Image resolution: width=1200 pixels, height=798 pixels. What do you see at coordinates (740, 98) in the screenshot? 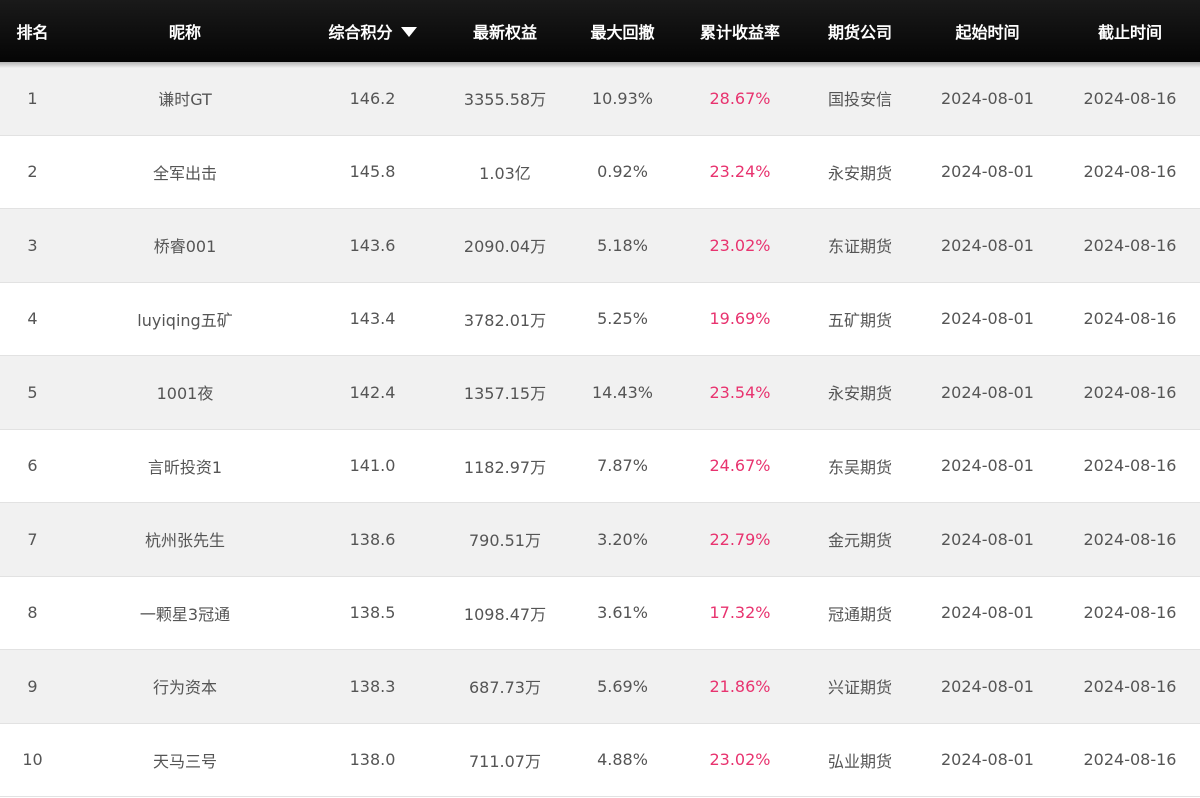
I see `return-cell: 28.67%` at bounding box center [740, 98].